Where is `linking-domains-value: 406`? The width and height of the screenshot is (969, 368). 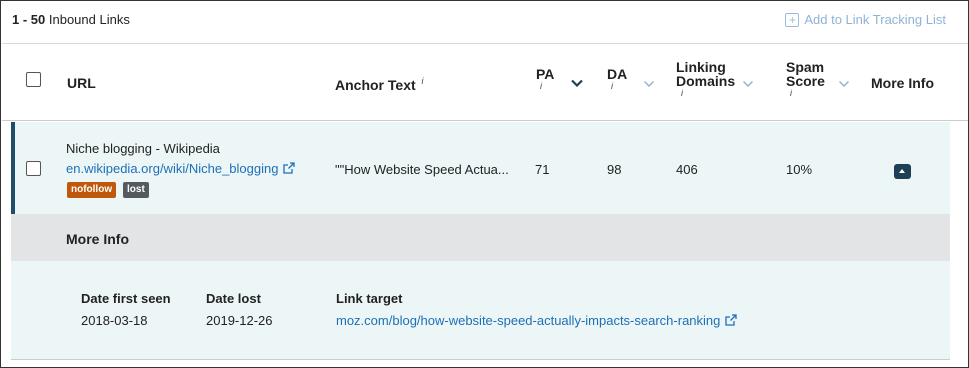
linking-domains-value: 406 is located at coordinates (687, 169).